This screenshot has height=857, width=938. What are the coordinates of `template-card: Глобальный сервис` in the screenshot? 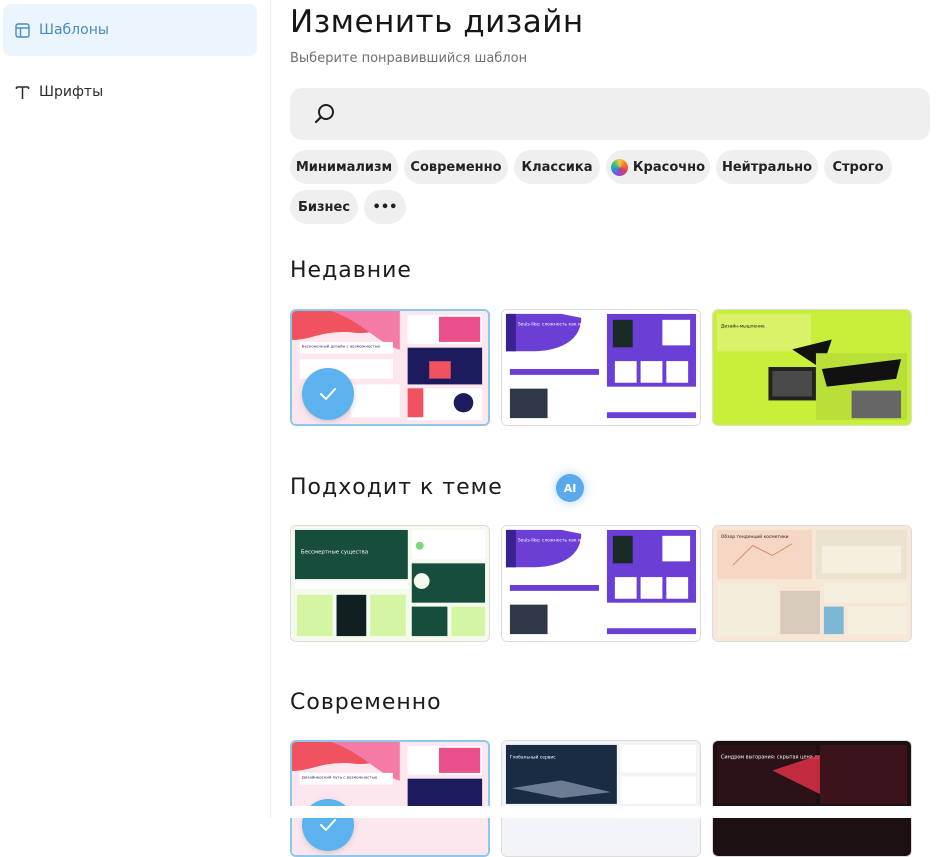 It's located at (601, 798).